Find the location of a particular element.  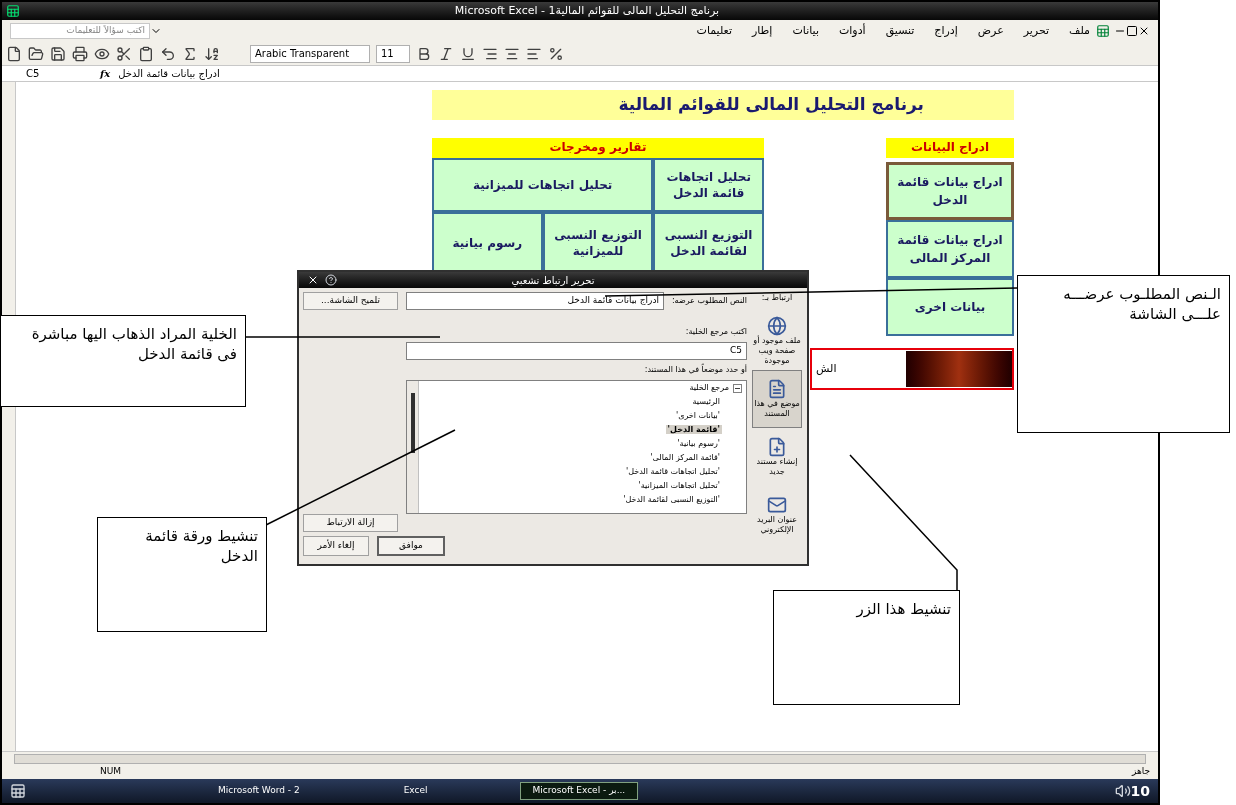

clock: 10 is located at coordinates (1140, 791).